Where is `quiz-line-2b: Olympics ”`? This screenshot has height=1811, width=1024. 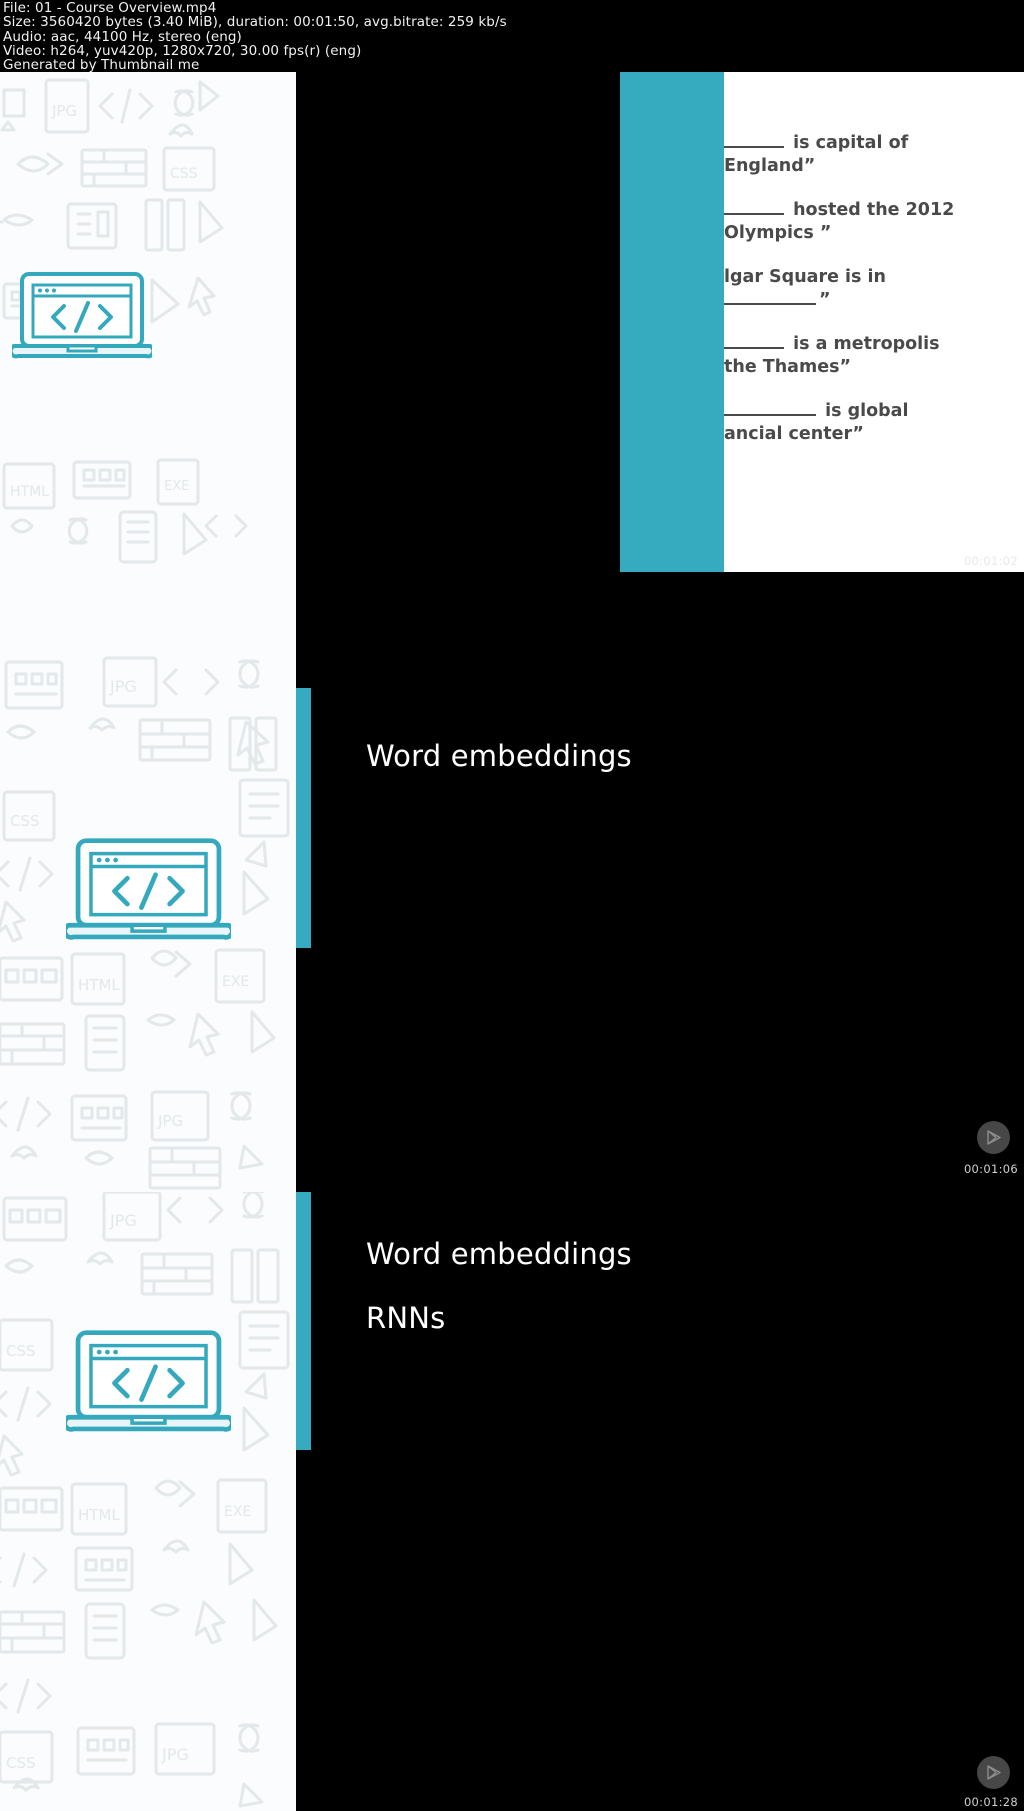 quiz-line-2b: Olympics ” is located at coordinates (778, 233).